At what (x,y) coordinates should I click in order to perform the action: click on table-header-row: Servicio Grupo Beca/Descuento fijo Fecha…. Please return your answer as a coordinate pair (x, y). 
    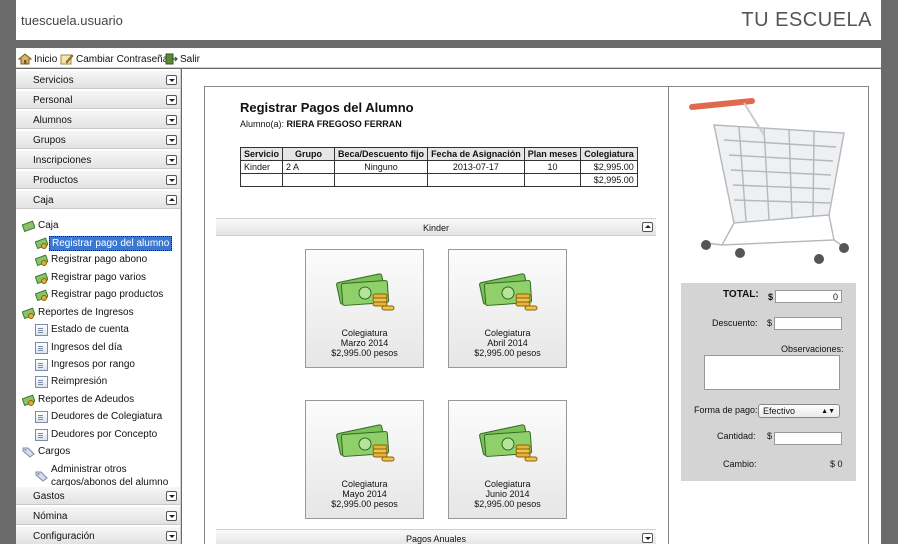
    Looking at the image, I should click on (438, 154).